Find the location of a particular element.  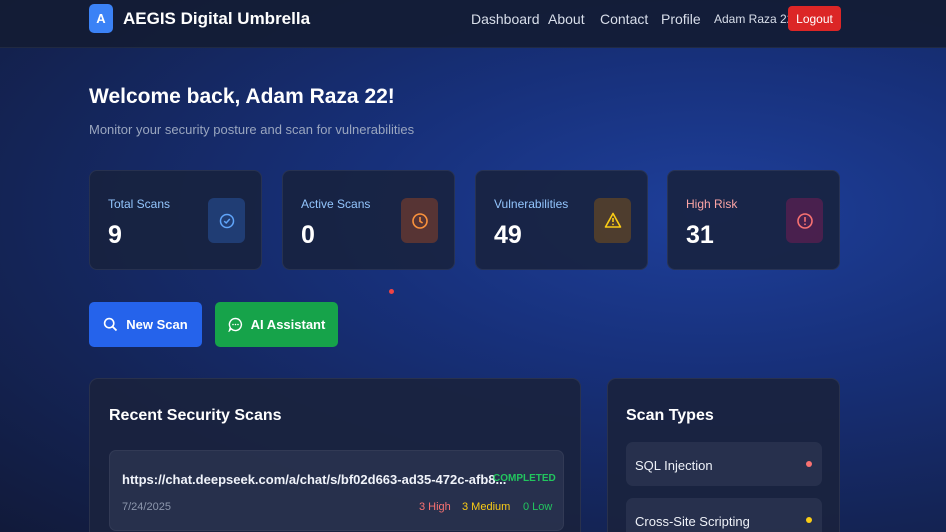

alert-circle-icon is located at coordinates (804, 220).